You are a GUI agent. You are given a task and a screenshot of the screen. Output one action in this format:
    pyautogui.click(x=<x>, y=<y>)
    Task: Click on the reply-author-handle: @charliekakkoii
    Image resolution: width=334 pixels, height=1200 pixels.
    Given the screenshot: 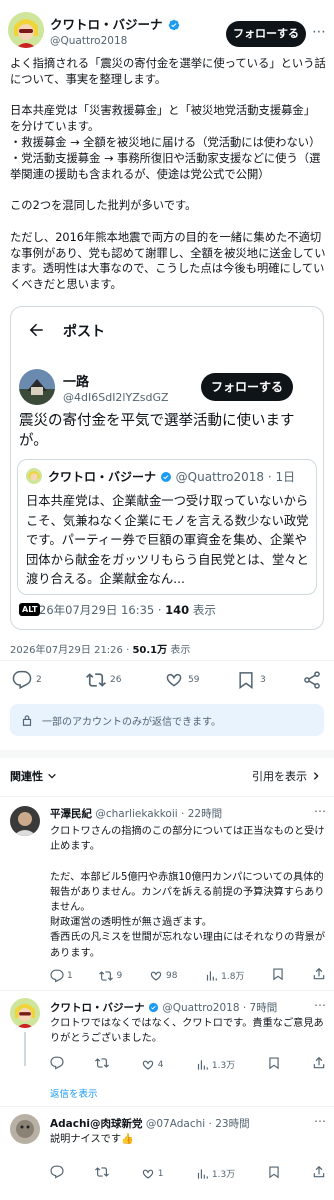 What is the action you would take?
    pyautogui.click(x=136, y=814)
    